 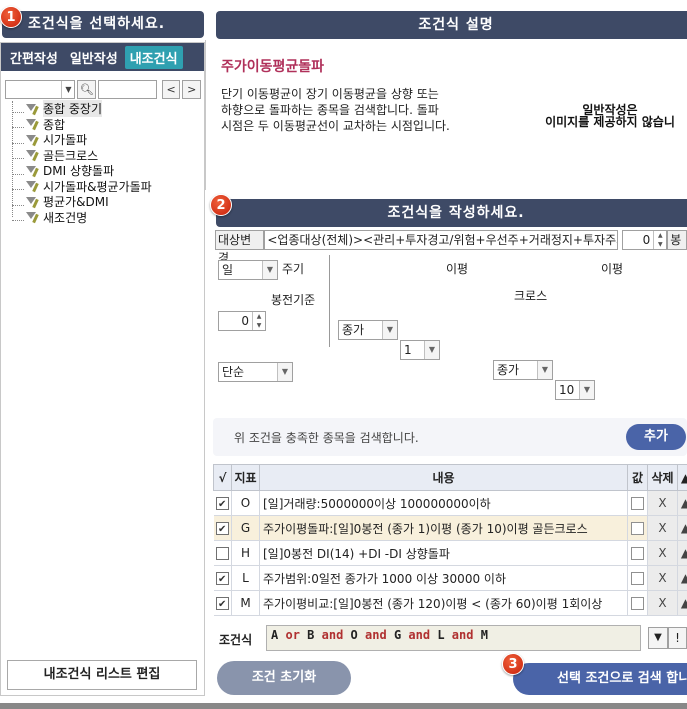 What do you see at coordinates (419, 635) in the screenshot?
I see `formula-operator: and` at bounding box center [419, 635].